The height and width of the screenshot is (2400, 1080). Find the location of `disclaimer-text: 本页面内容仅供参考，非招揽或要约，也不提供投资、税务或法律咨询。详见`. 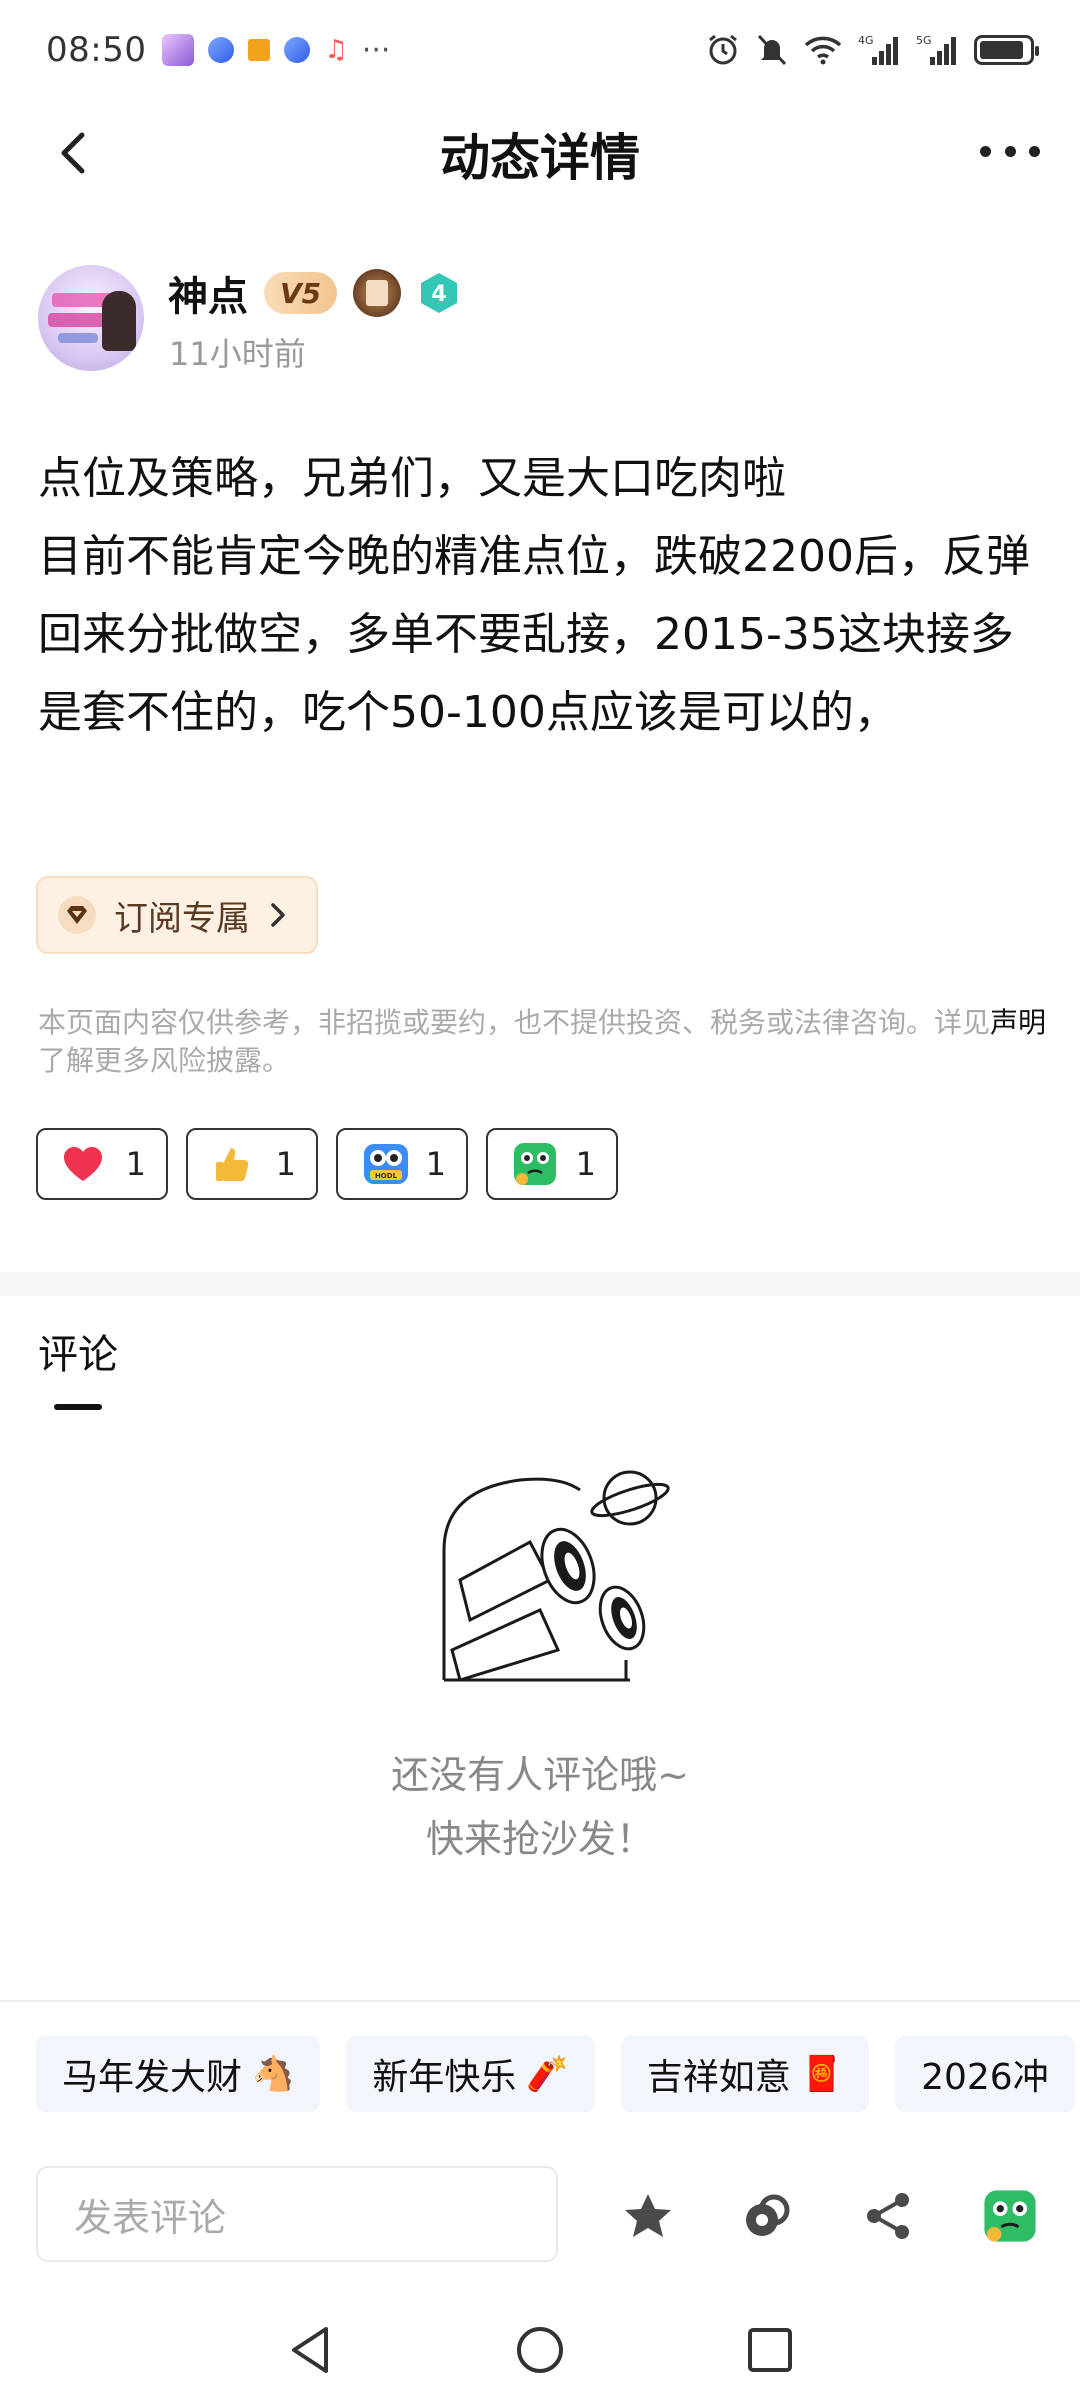

disclaimer-text: 本页面内容仅供参考，非招揽或要约，也不提供投资、税务或法律咨询。详见 is located at coordinates (514, 1022).